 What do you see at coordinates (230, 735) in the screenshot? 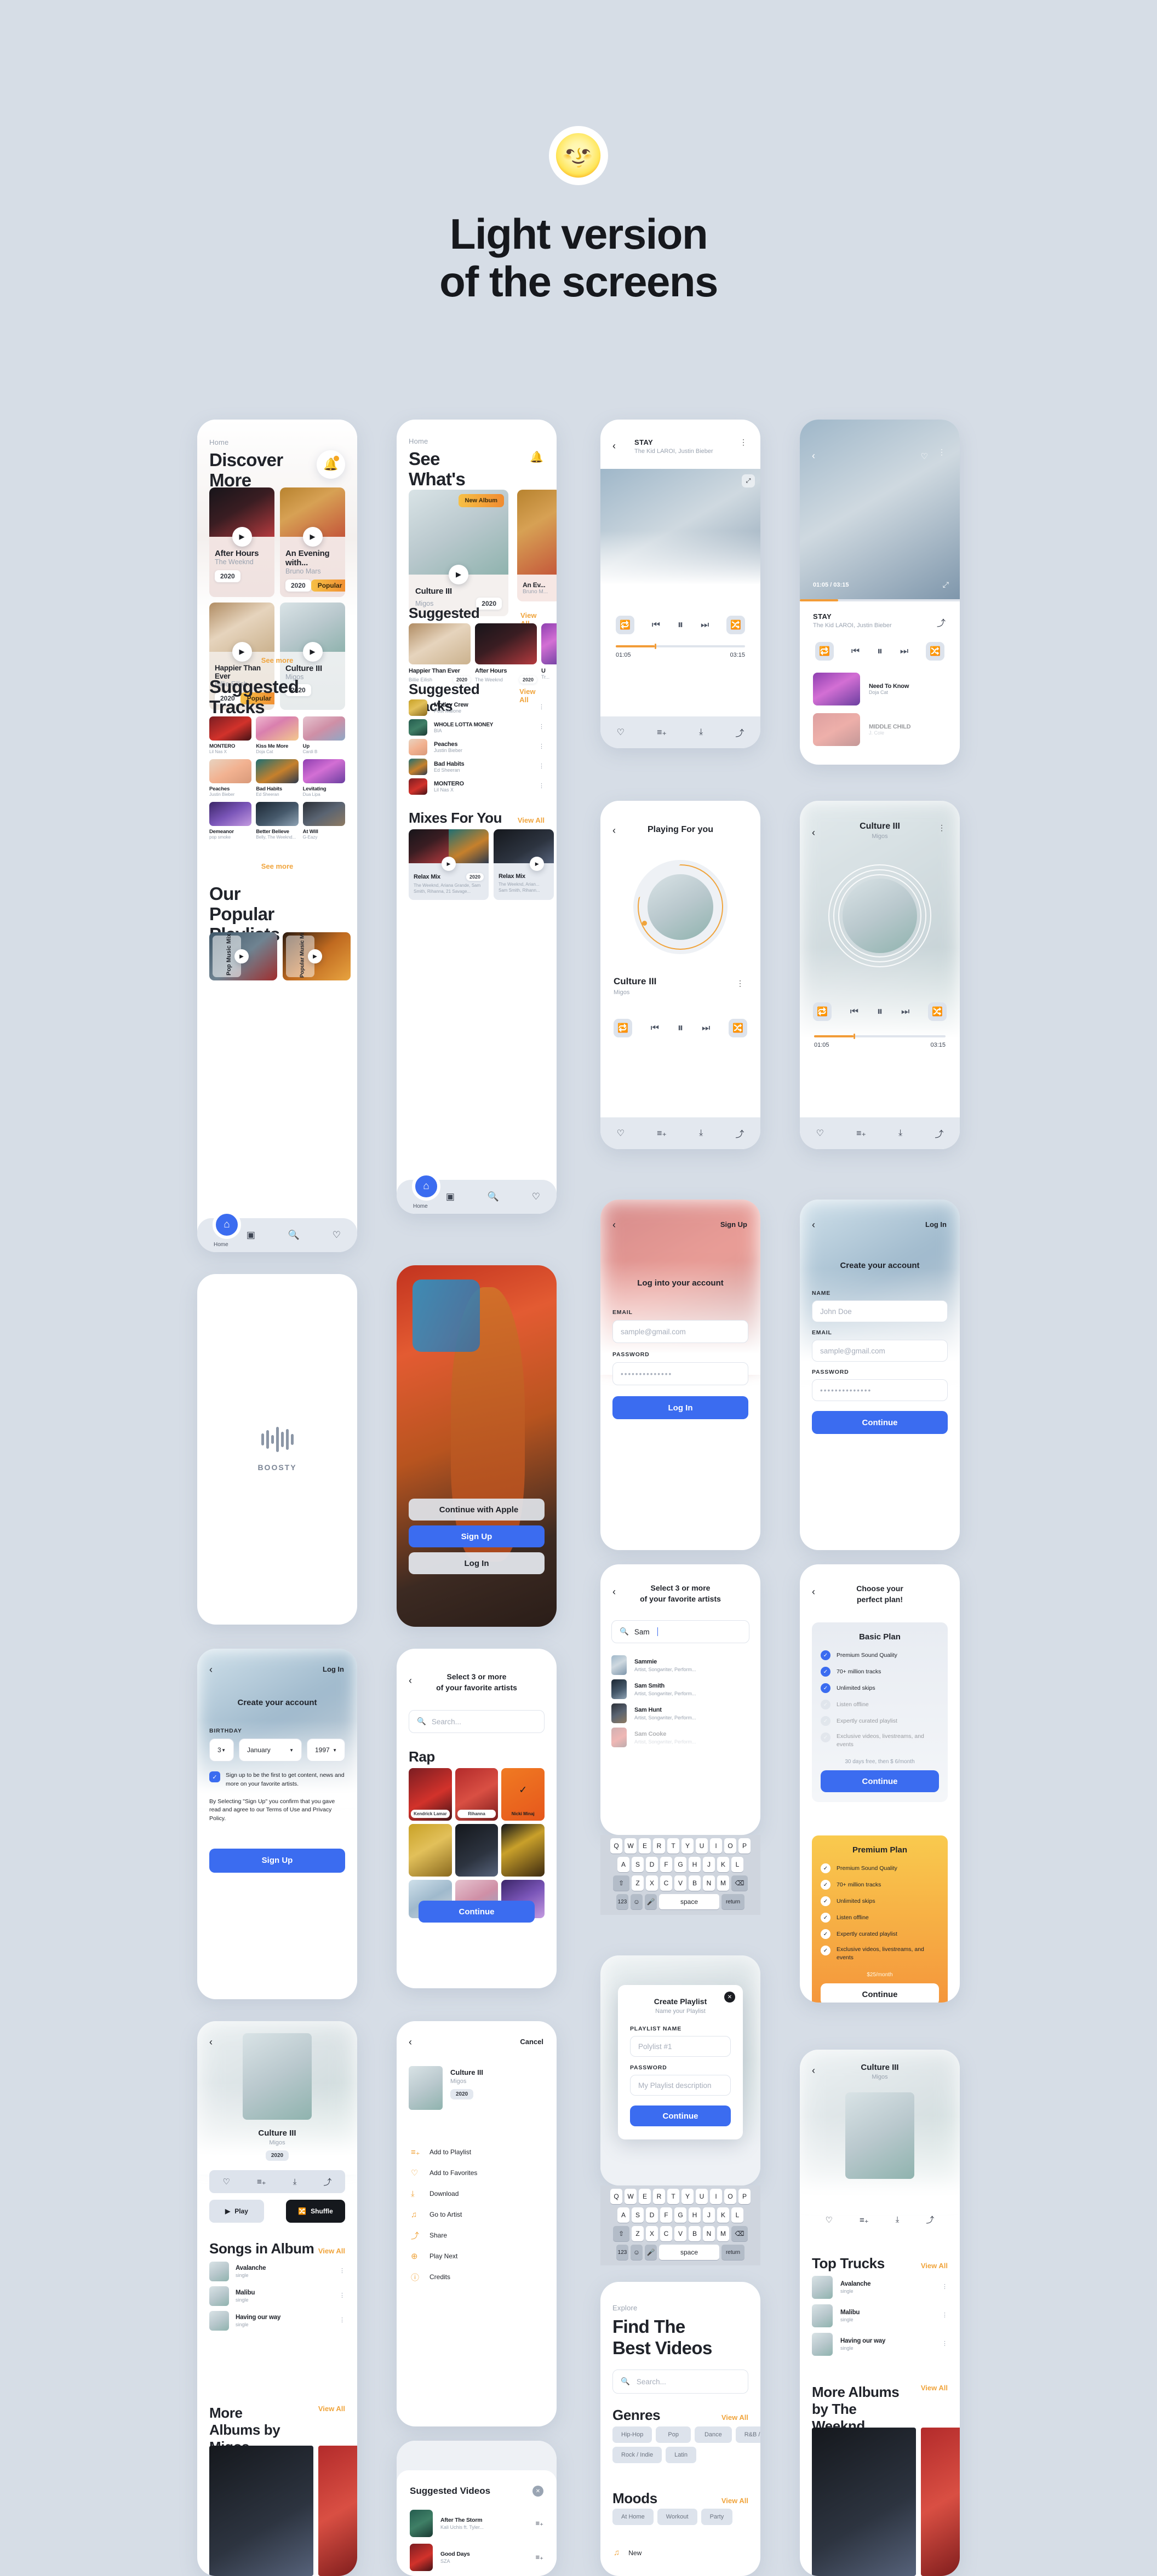
I see `track-card: MONTERO Lil Nas X` at bounding box center [230, 735].